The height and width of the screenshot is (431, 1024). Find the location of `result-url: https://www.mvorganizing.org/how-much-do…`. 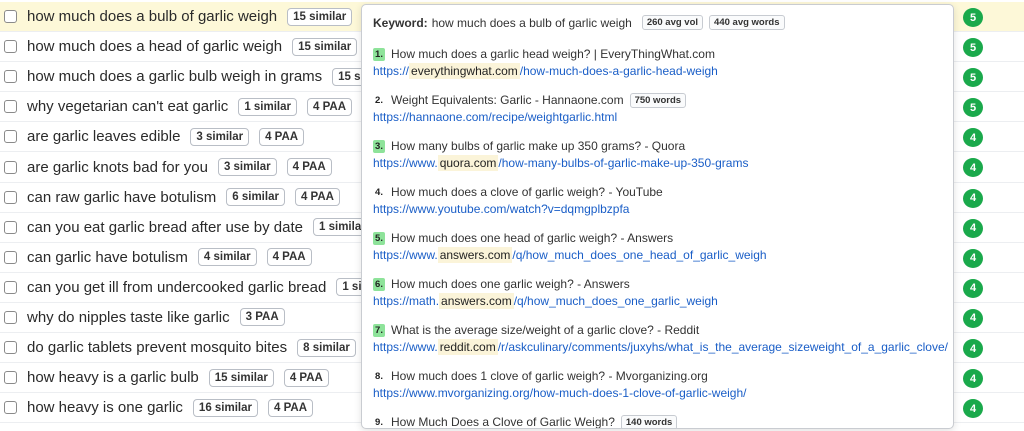

result-url: https://www.mvorganizing.org/how-much-do… is located at coordinates (658, 392).